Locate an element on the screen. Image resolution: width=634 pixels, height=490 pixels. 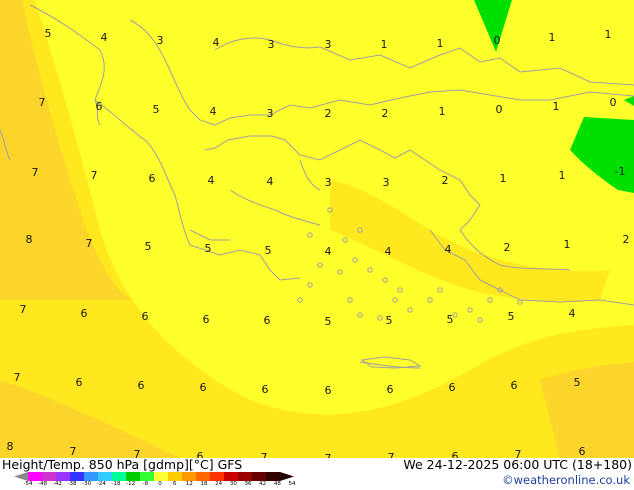
scale-tick-label: 6 is located at coordinates (174, 484).